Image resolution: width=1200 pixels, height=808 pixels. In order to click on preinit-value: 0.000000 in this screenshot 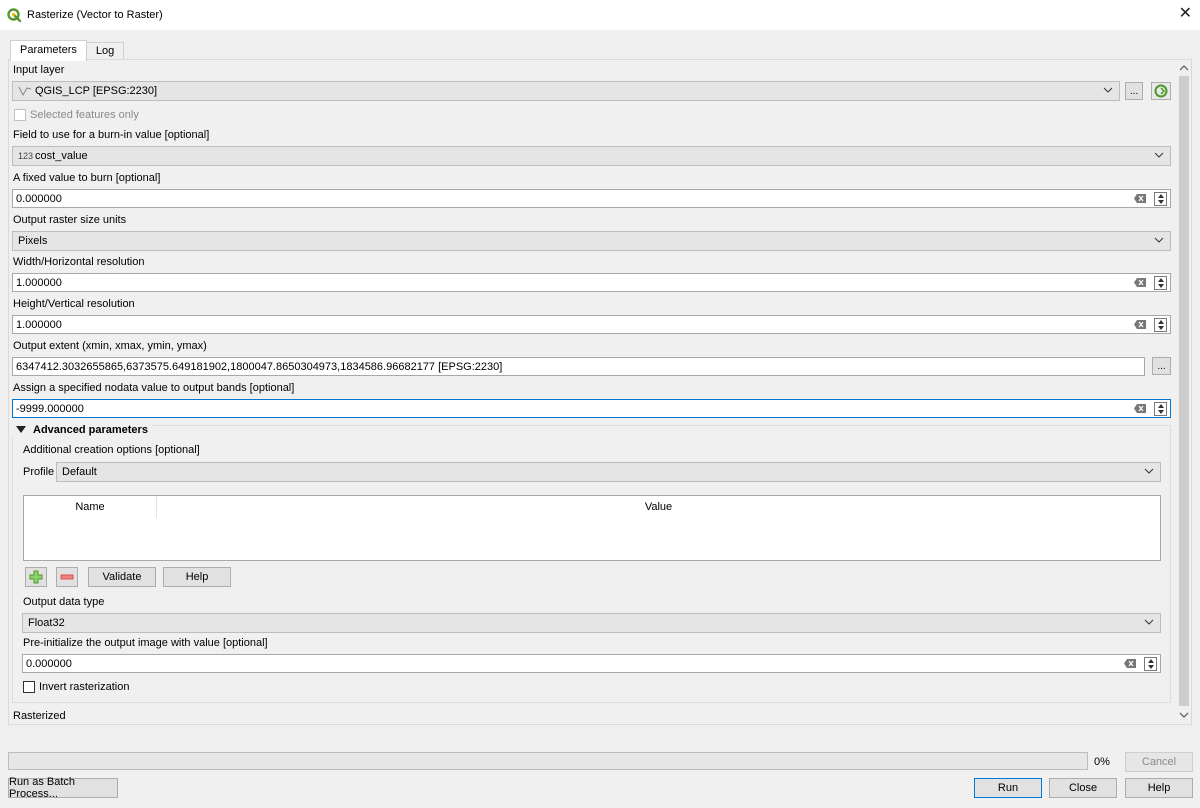, I will do `click(49, 663)`.